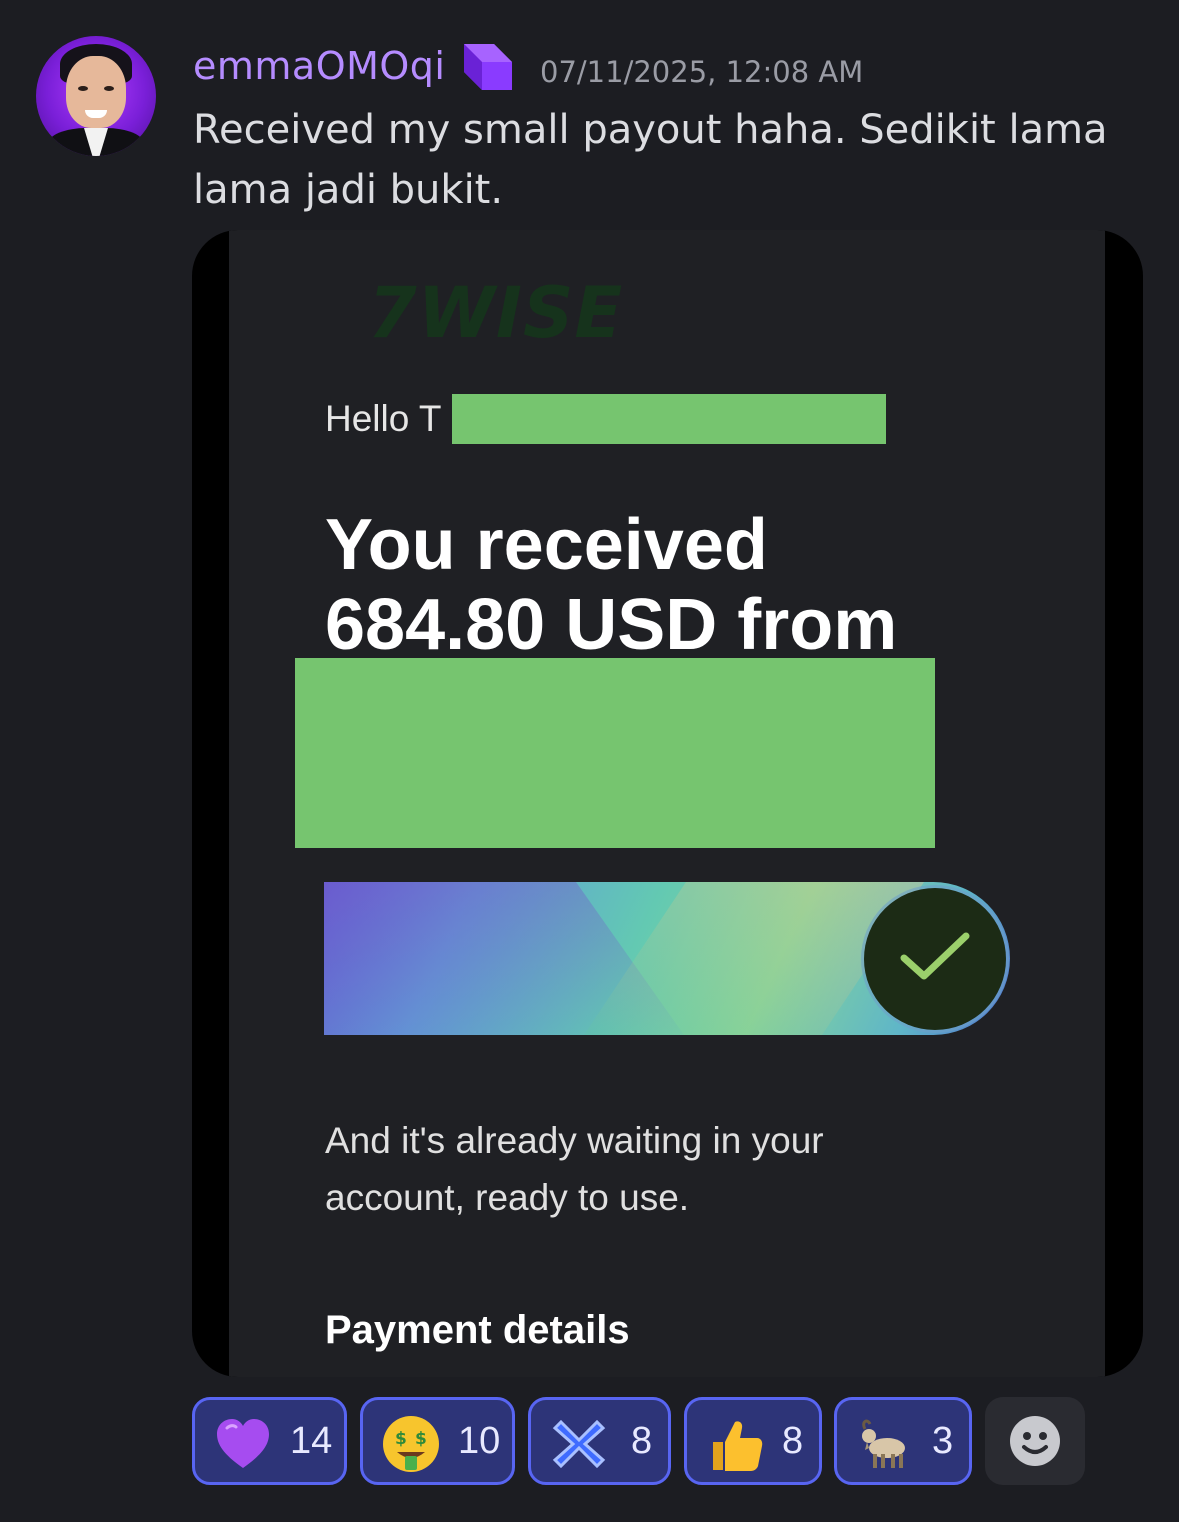  I want to click on reaction-thumbs-up: 8, so click(753, 1441).